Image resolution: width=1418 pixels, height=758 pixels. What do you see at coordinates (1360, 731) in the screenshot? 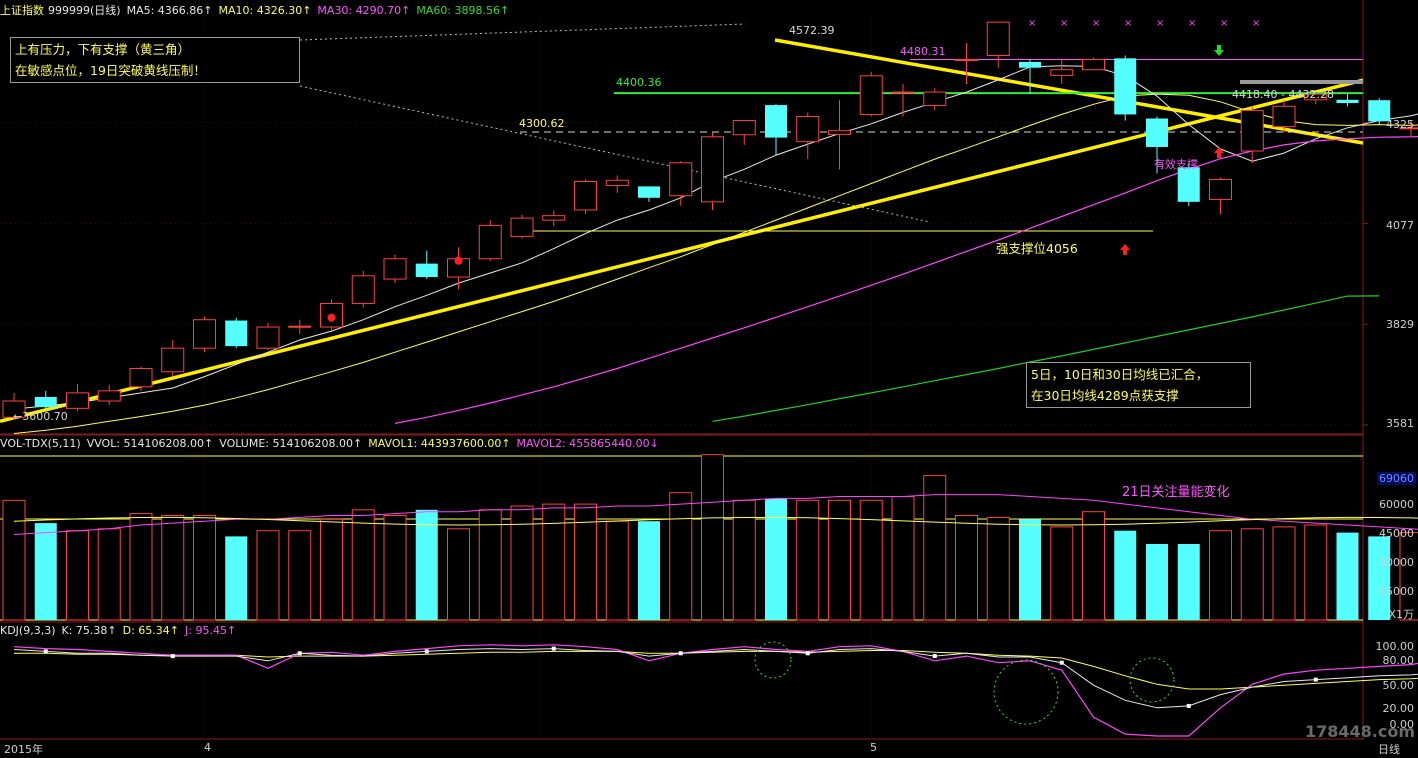
I see `watermark: 178448.com` at bounding box center [1360, 731].